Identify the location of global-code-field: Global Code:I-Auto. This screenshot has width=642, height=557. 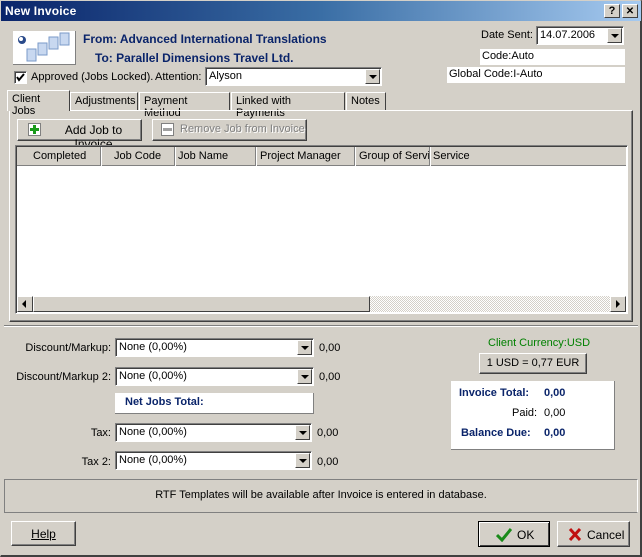
(536, 75).